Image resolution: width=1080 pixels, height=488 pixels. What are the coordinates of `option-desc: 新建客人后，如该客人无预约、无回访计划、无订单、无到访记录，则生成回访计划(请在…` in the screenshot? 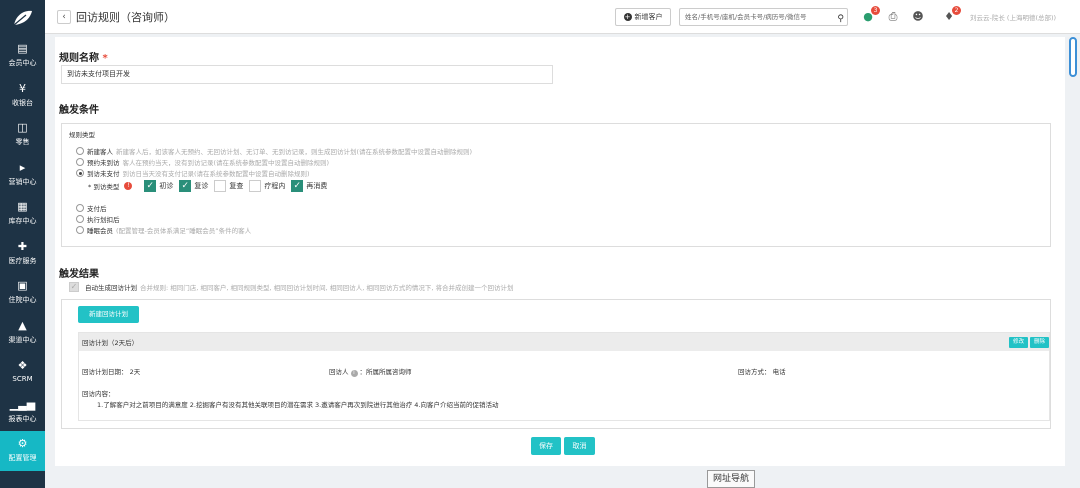 It's located at (294, 152).